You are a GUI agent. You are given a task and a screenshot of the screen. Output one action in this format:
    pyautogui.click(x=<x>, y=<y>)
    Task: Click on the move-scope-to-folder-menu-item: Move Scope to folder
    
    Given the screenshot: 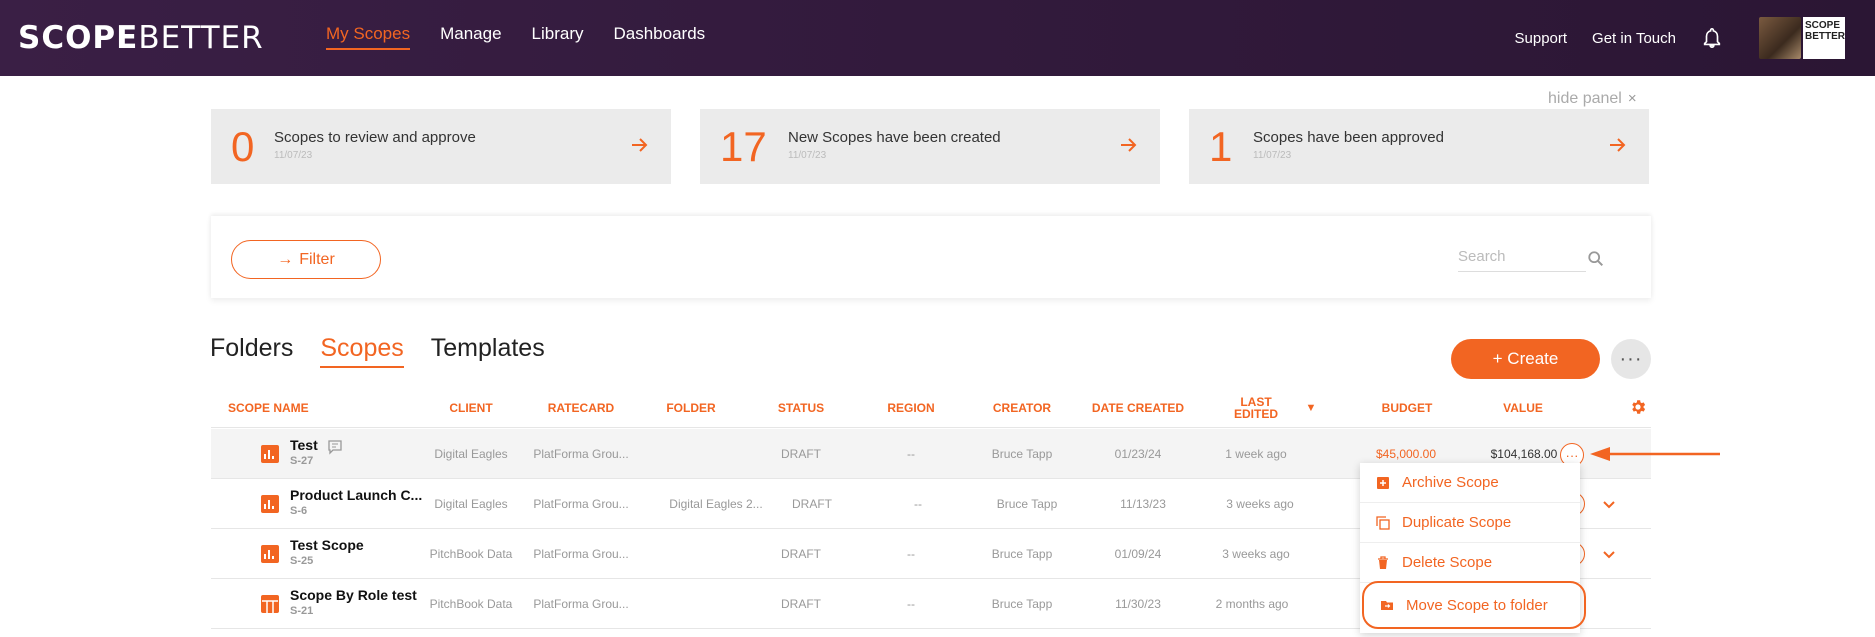 What is the action you would take?
    pyautogui.click(x=1474, y=605)
    